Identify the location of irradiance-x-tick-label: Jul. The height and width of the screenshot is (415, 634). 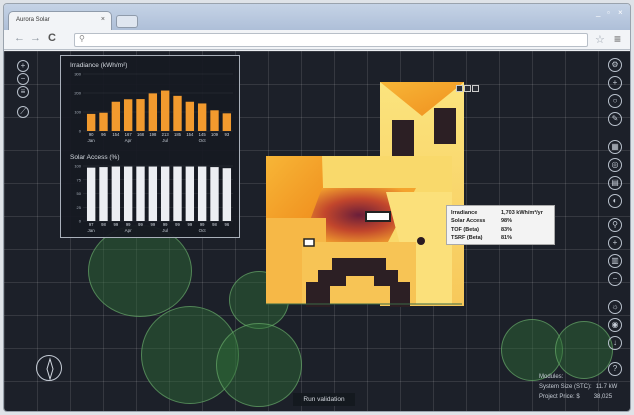
(165, 140).